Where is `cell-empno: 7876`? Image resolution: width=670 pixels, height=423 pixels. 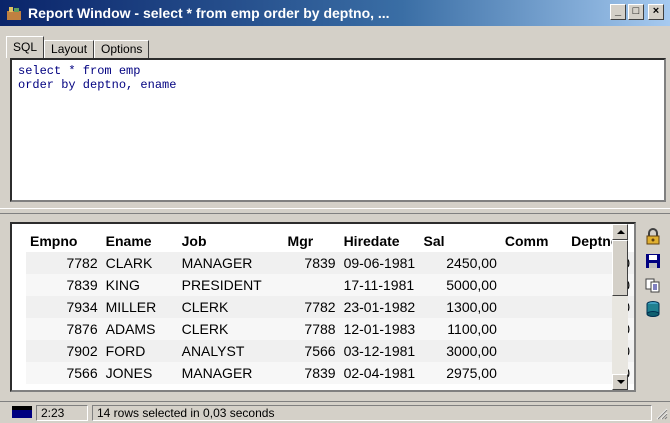
cell-empno: 7876 is located at coordinates (64, 329).